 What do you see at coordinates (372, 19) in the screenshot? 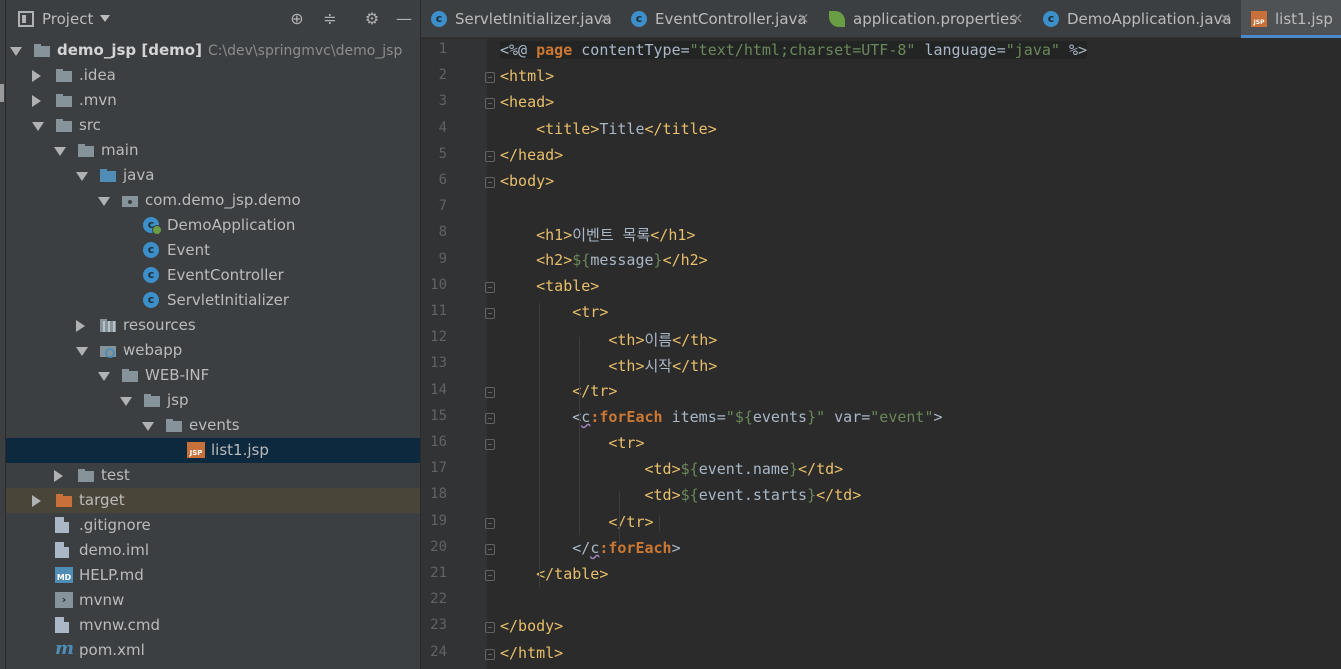
I see `gear-icon: ⚙` at bounding box center [372, 19].